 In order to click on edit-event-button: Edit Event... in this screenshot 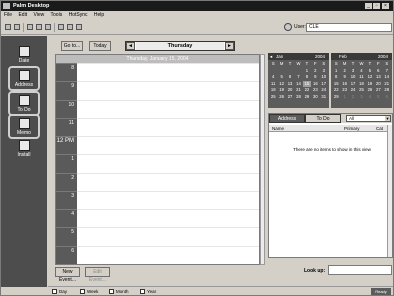, I will do `click(97, 275)`.